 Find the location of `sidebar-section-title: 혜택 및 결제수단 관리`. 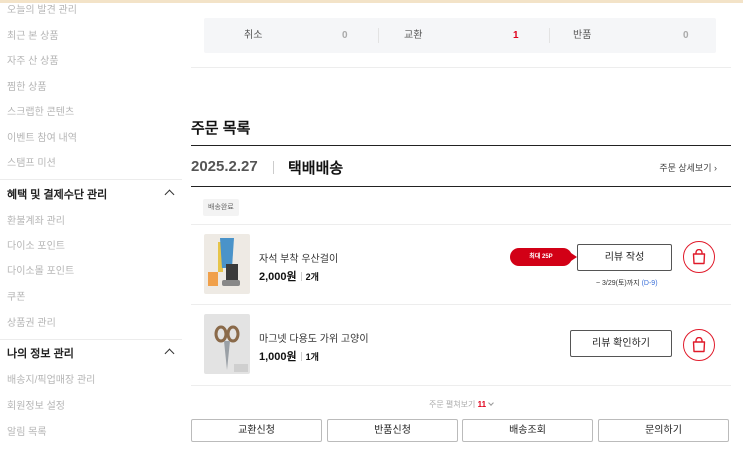

sidebar-section-title: 혜택 및 결제수단 관리 is located at coordinates (57, 195).